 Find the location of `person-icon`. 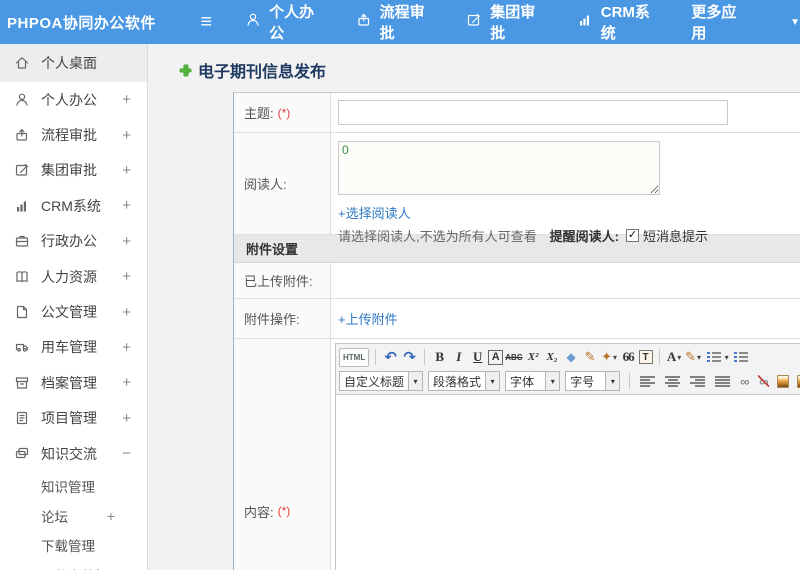

person-icon is located at coordinates (253, 22).